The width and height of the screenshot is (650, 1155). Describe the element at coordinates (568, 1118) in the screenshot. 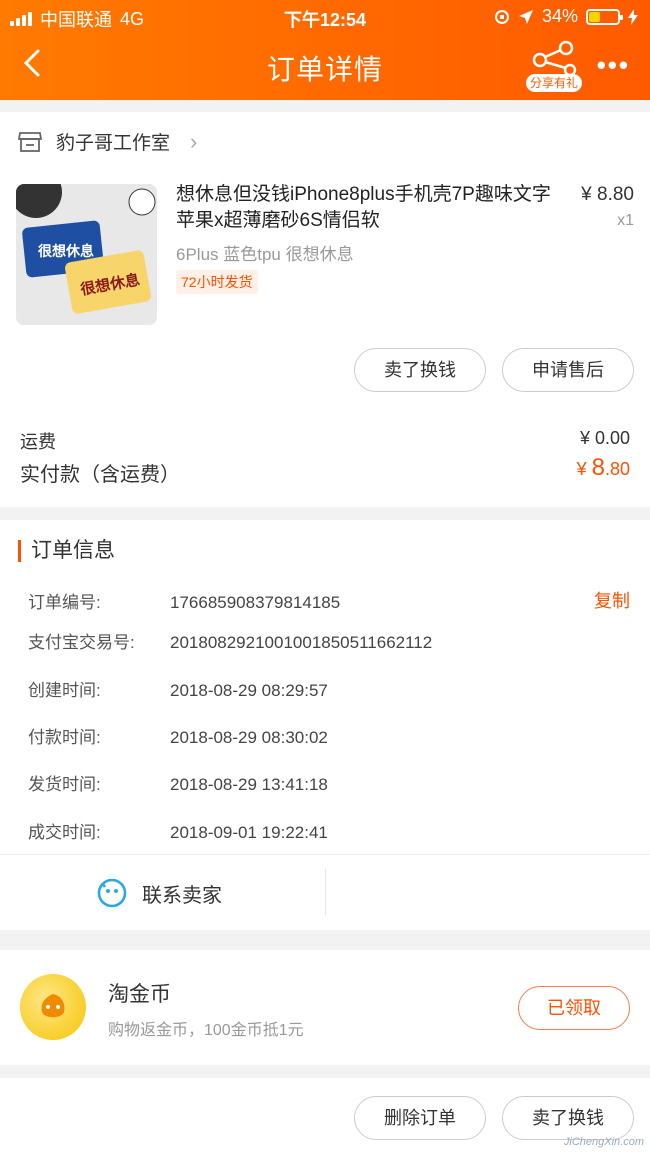

I see `bottom-sell-button: 卖了换钱` at that location.